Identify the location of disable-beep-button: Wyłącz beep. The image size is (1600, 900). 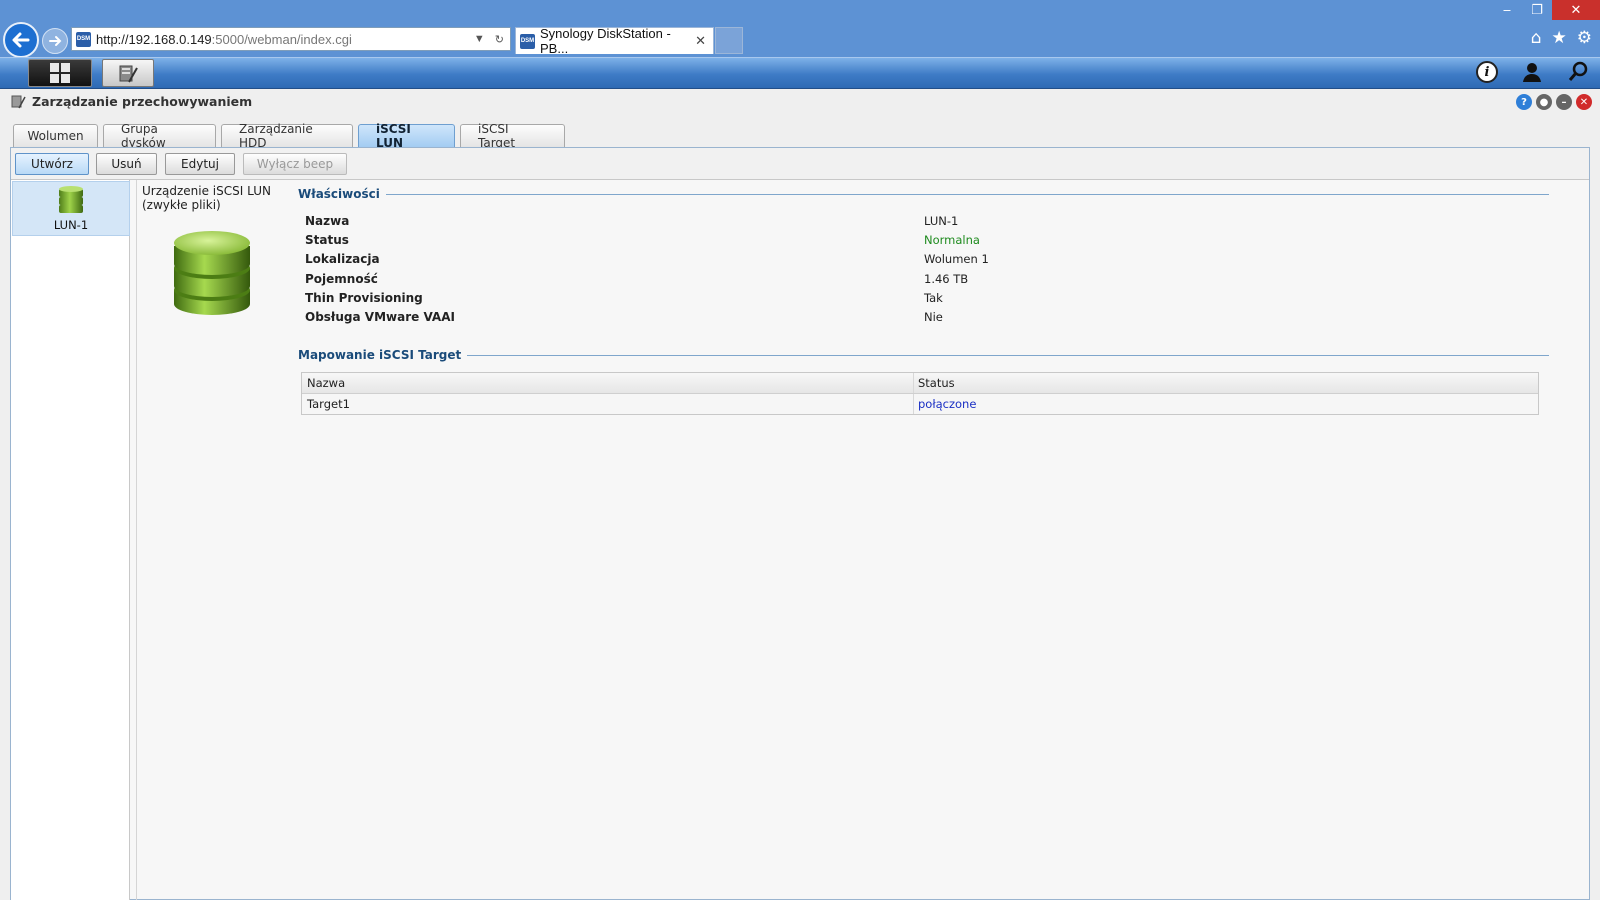
(295, 164).